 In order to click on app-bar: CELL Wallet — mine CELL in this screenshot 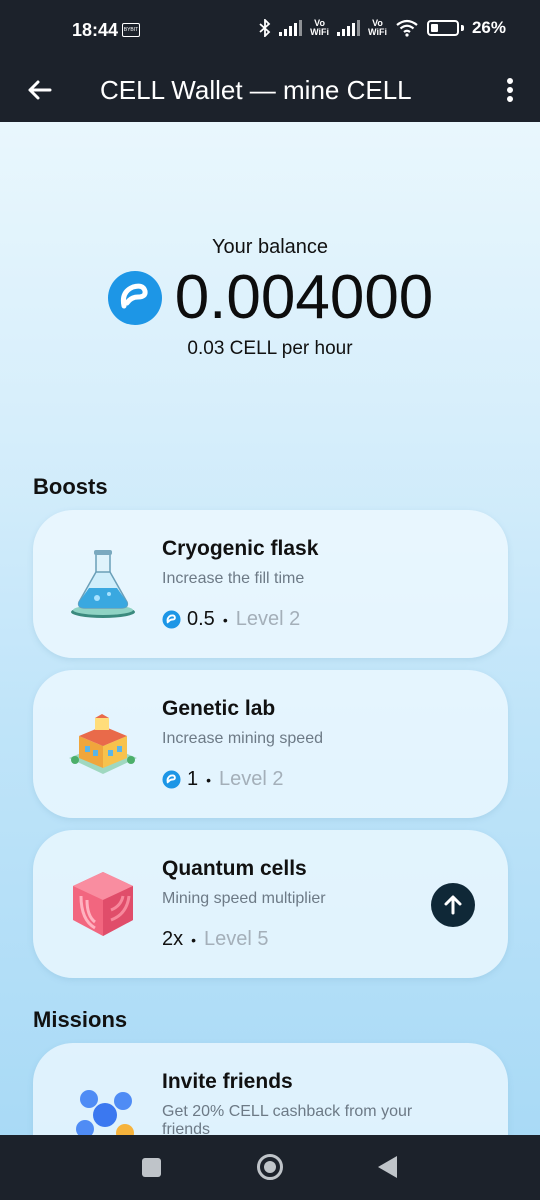, I will do `click(270, 91)`.